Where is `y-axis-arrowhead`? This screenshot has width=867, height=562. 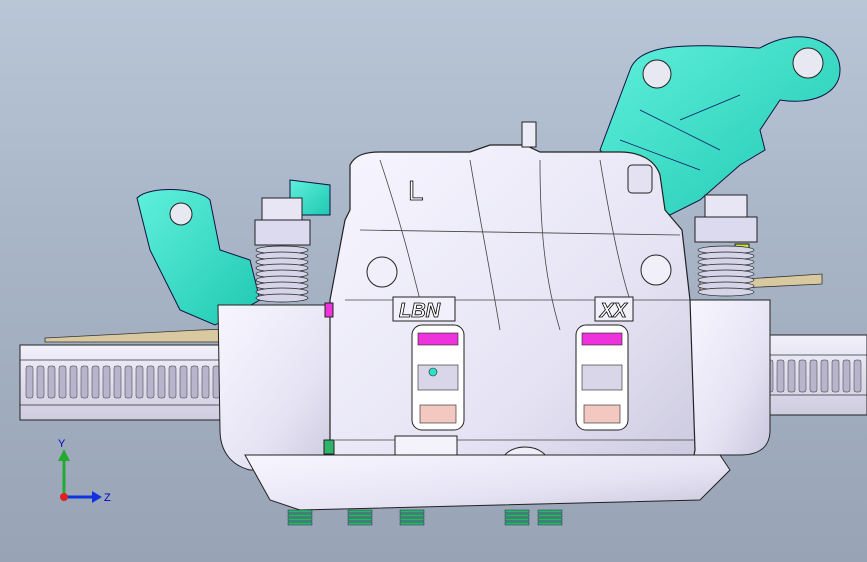
y-axis-arrowhead is located at coordinates (64, 455).